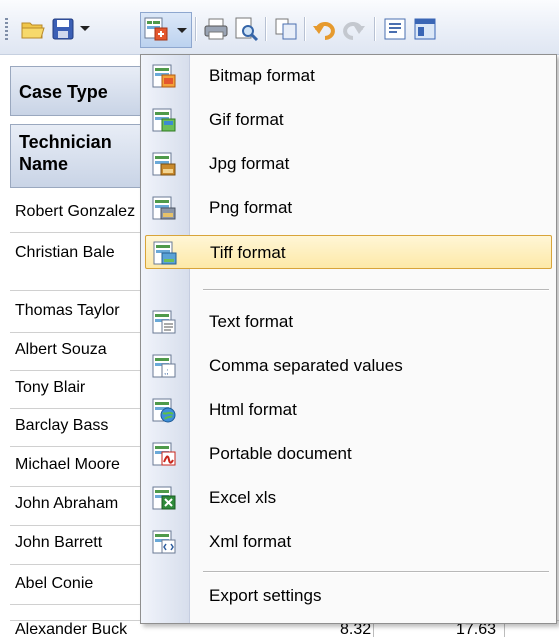  Describe the element at coordinates (248, 252) in the screenshot. I see `menu-item-label: Tiff format` at that location.